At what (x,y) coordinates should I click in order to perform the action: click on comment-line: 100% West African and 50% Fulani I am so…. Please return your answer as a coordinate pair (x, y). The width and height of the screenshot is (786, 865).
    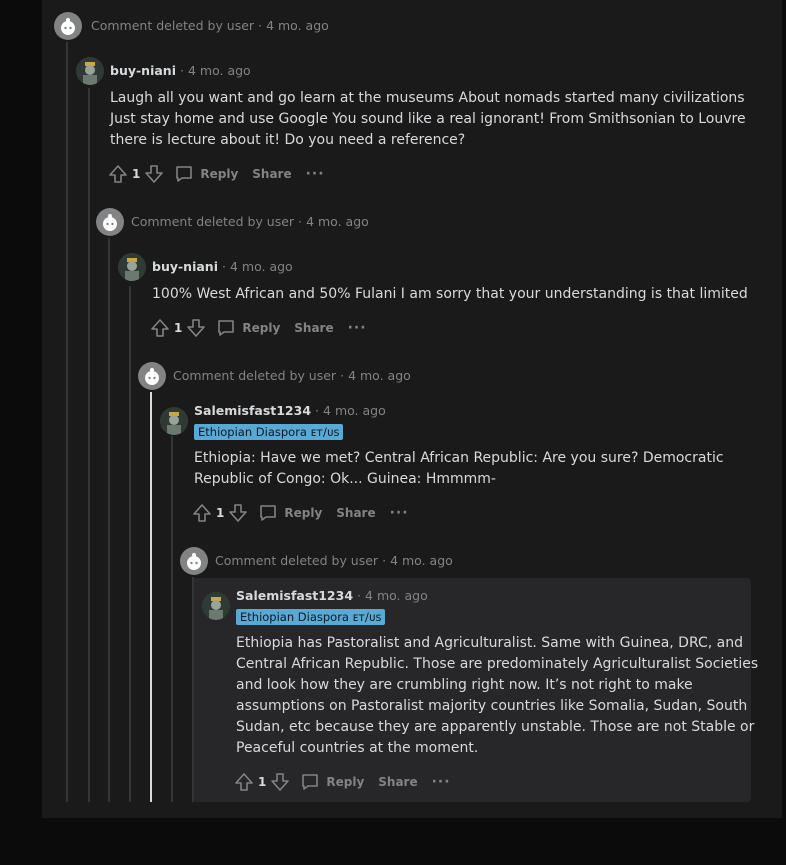
    Looking at the image, I should click on (450, 294).